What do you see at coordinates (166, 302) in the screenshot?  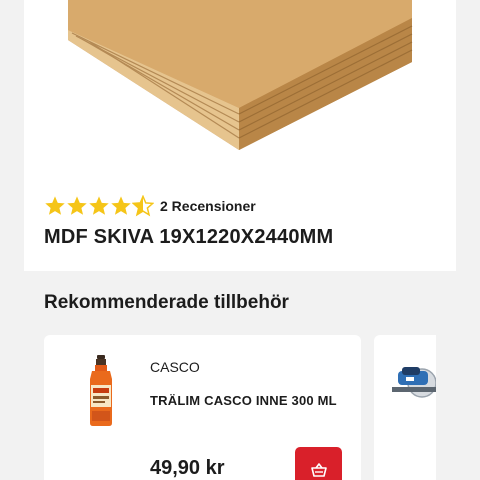 I see `accessories-section-title: Rekommenderade tillbehör` at bounding box center [166, 302].